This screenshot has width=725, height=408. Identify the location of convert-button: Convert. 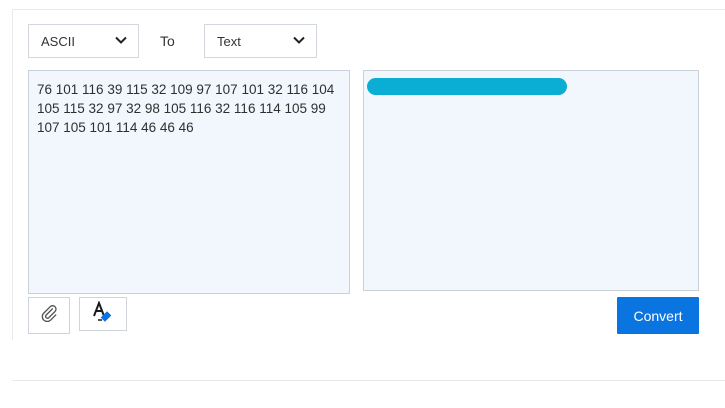
(658, 315).